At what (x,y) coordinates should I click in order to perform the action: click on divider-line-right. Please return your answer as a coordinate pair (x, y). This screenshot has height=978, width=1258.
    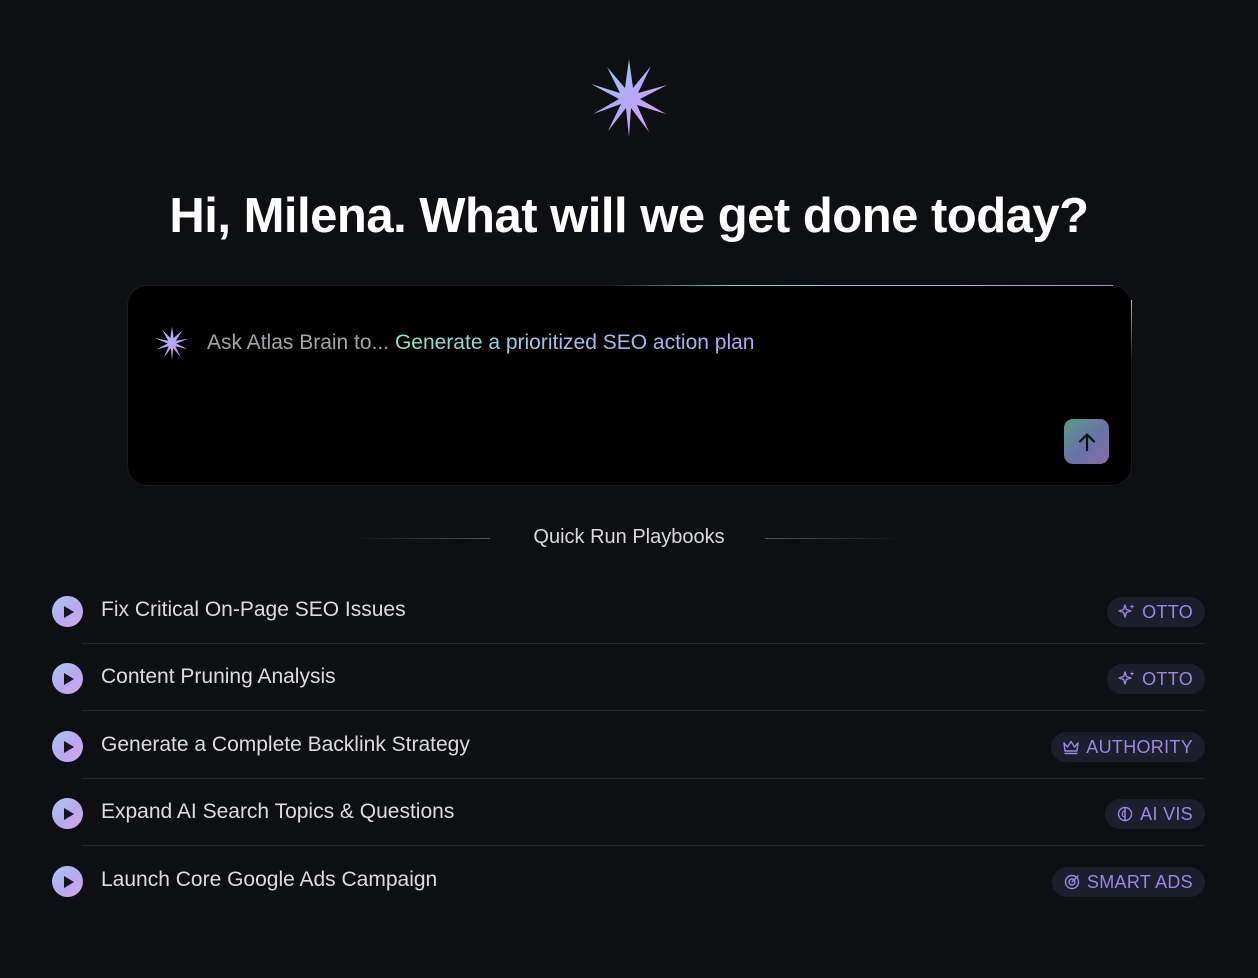
    Looking at the image, I should click on (835, 538).